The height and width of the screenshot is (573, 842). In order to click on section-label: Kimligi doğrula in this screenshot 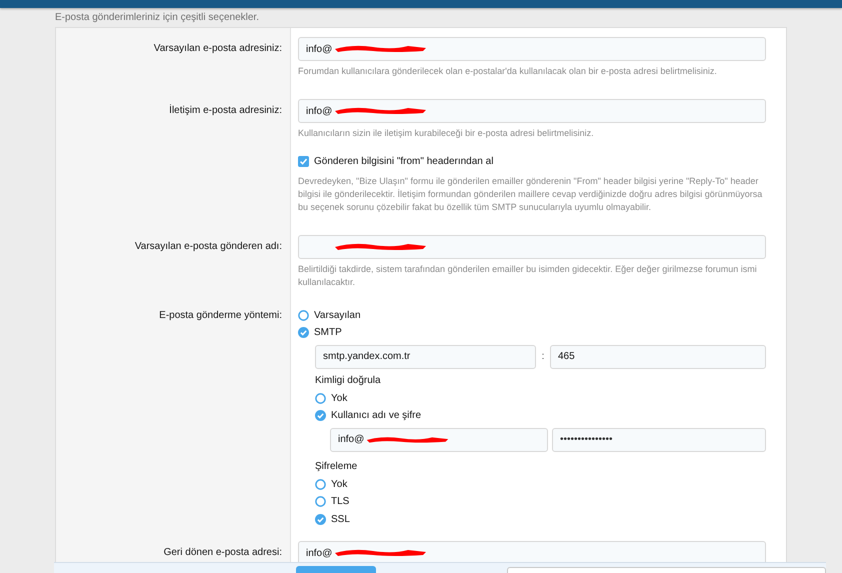, I will do `click(348, 380)`.